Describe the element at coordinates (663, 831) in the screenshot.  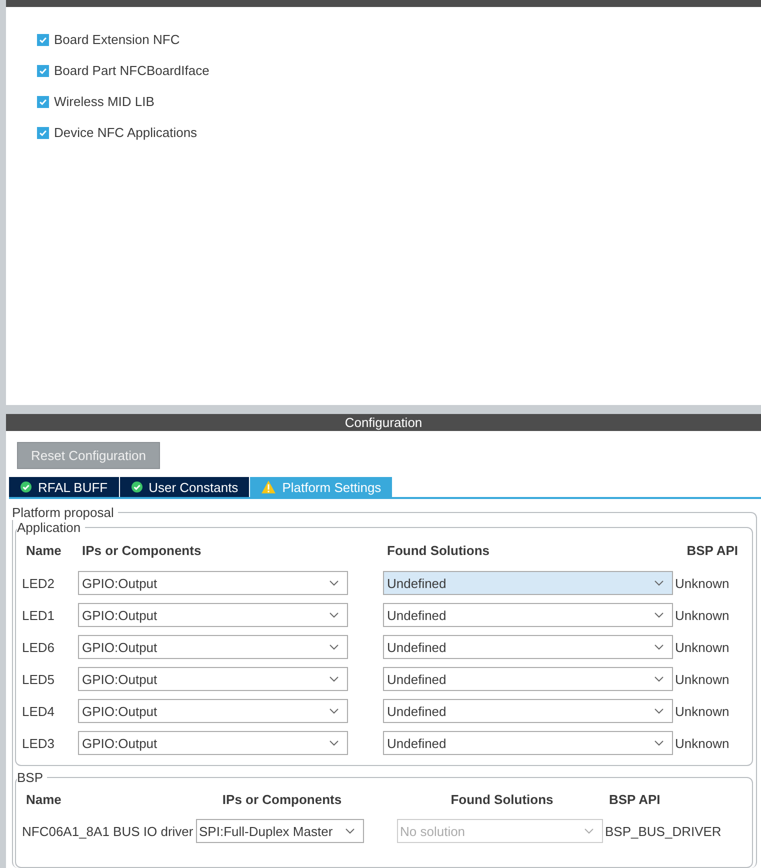
I see `table-cell-text: BSP_BUS_DRIVER` at that location.